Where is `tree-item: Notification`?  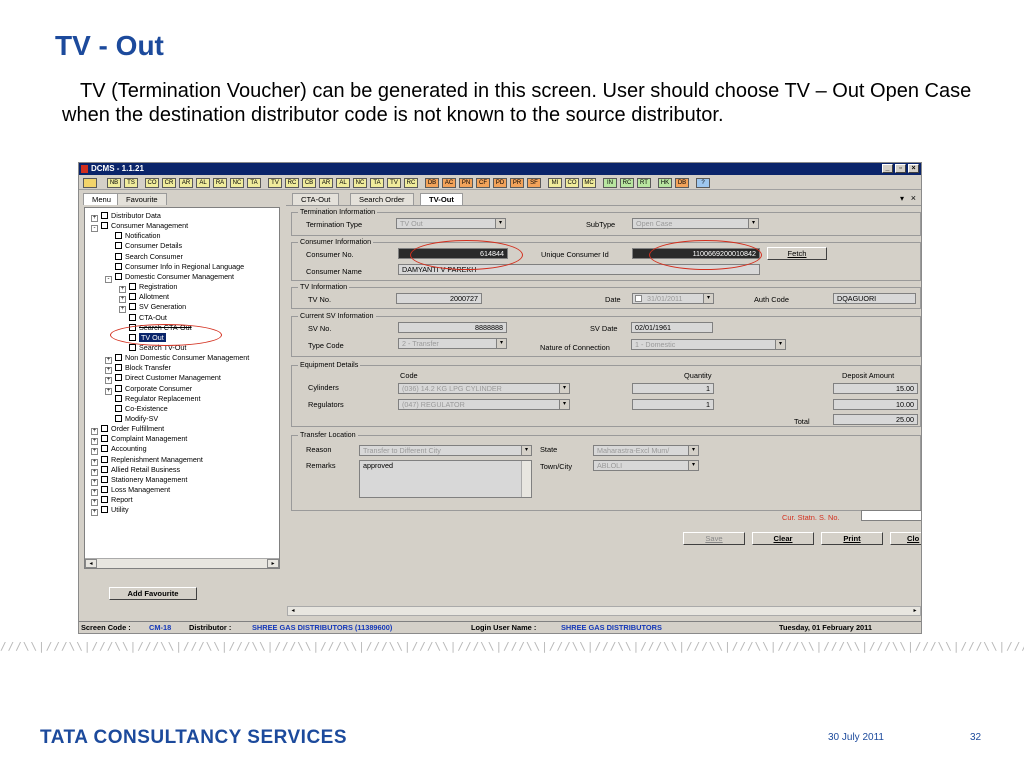
tree-item: Notification is located at coordinates (133, 236).